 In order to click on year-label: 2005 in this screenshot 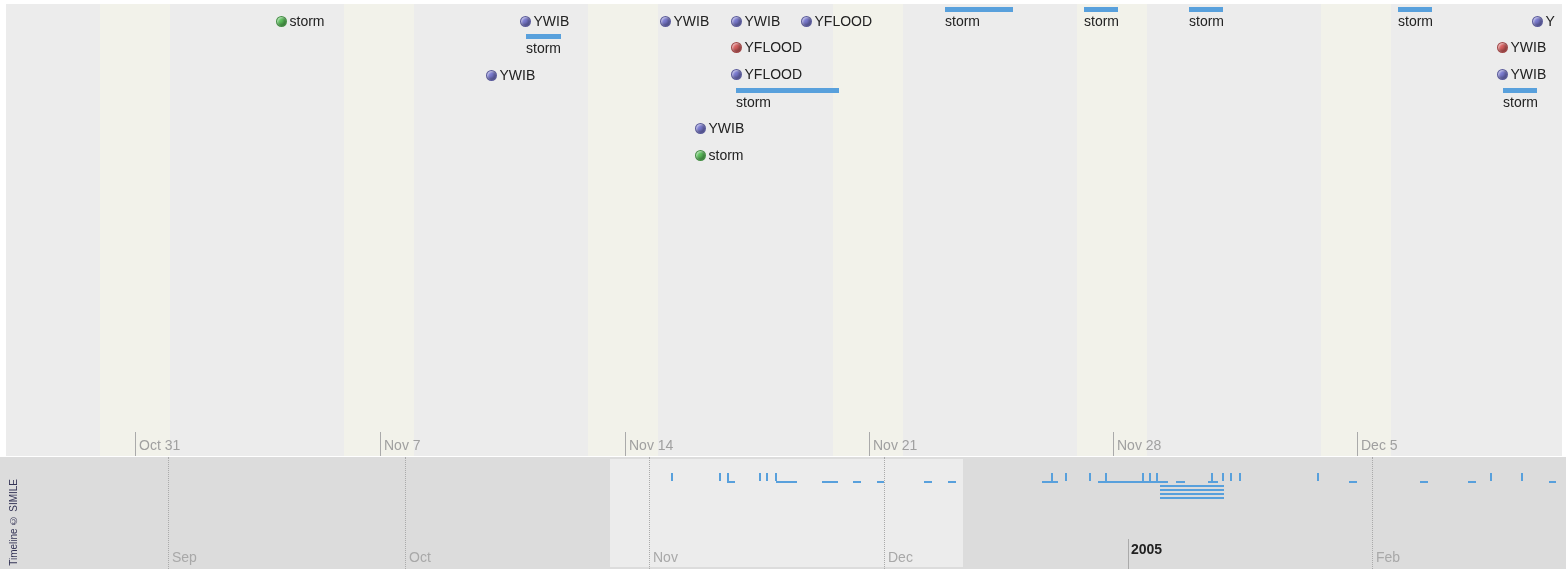, I will do `click(1147, 549)`.